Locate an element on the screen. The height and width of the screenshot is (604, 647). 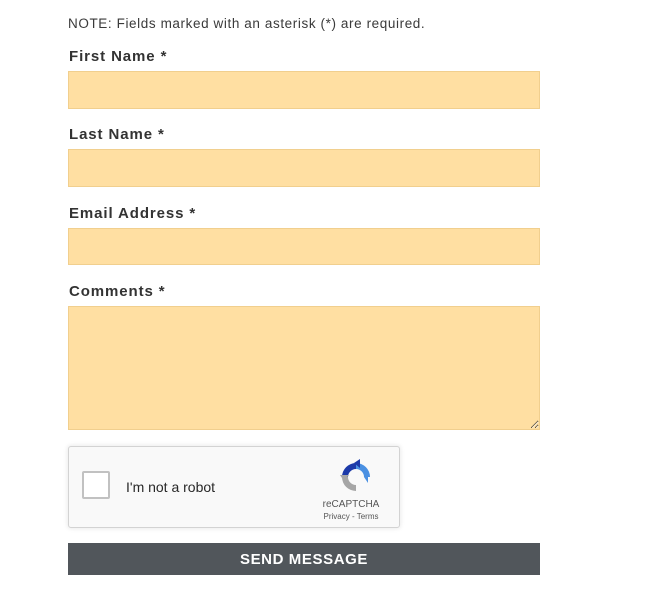
last-name-input is located at coordinates (304, 168).